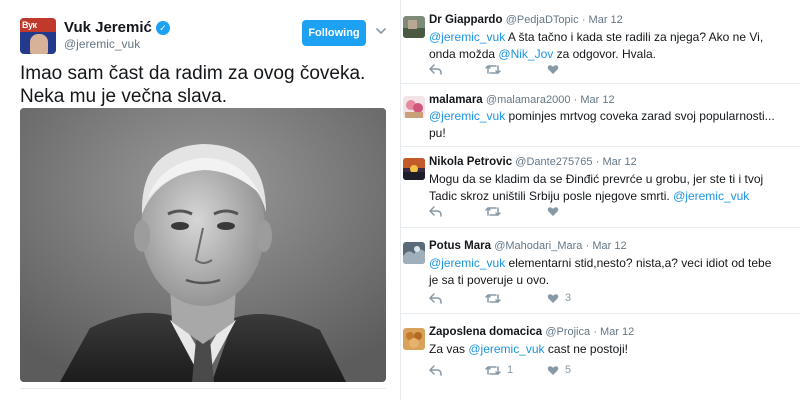 The image size is (800, 400). I want to click on mention-link: @Nik_Jov, so click(525, 54).